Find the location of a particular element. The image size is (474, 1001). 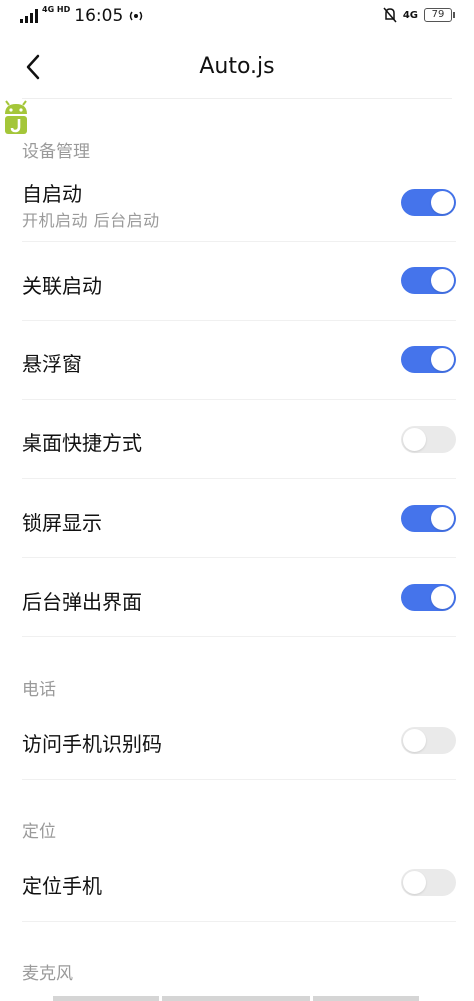

floating-window-toggle is located at coordinates (428, 359).